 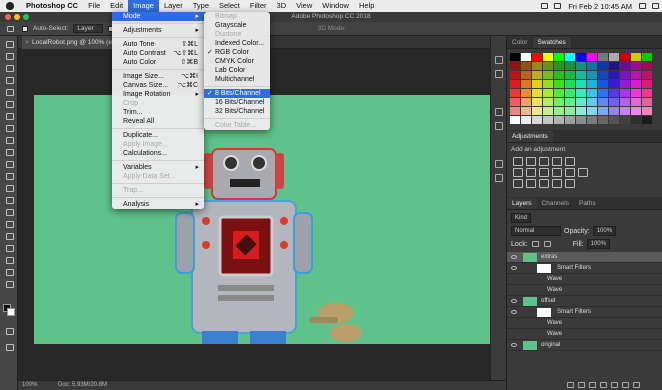 What do you see at coordinates (625, 385) in the screenshot?
I see `new-layer-icon` at bounding box center [625, 385].